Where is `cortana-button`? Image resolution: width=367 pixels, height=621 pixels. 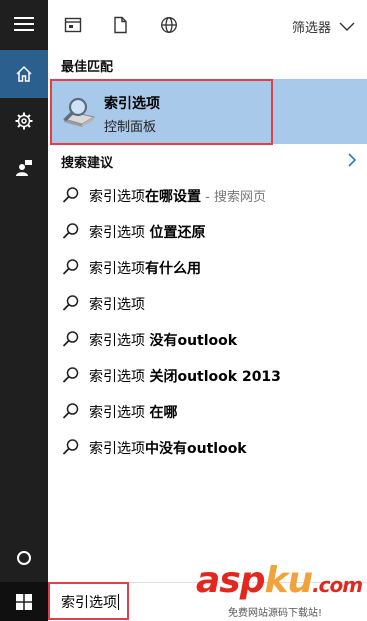
cortana-button is located at coordinates (24, 558).